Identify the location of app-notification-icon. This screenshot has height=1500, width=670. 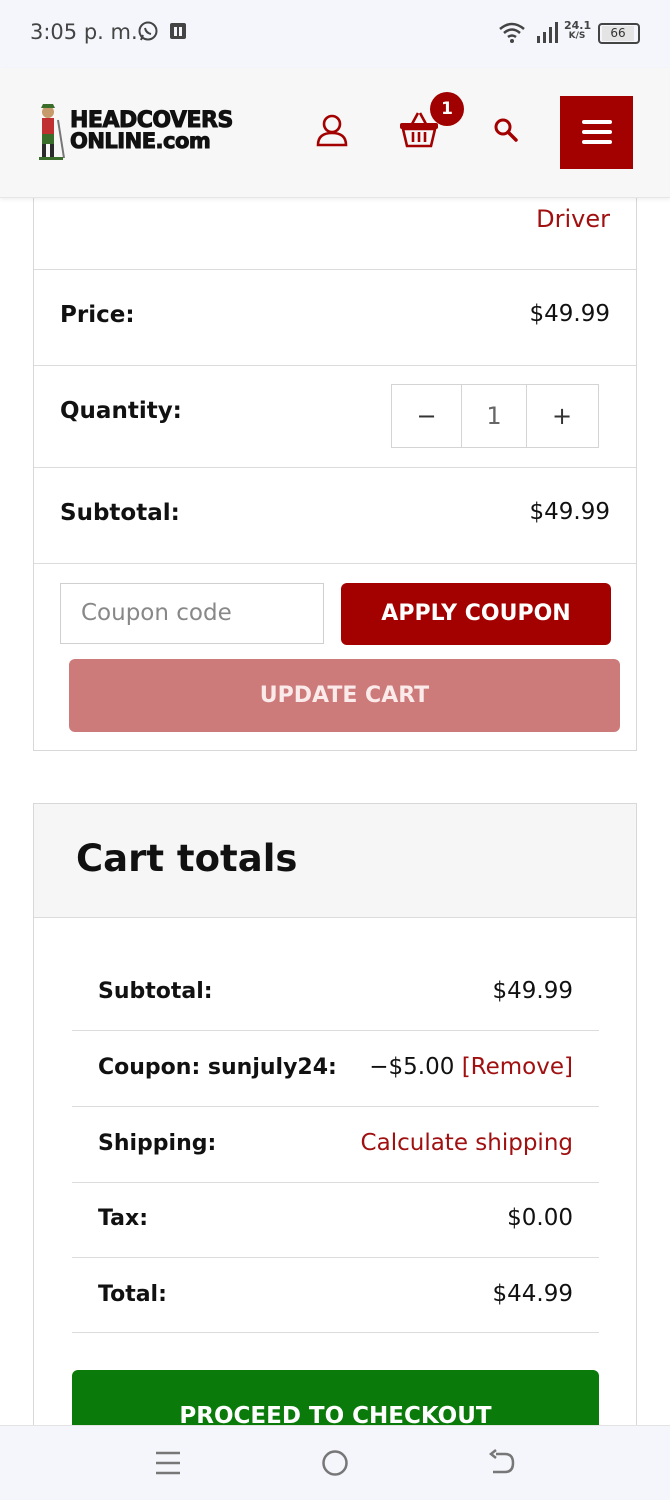
(178, 31).